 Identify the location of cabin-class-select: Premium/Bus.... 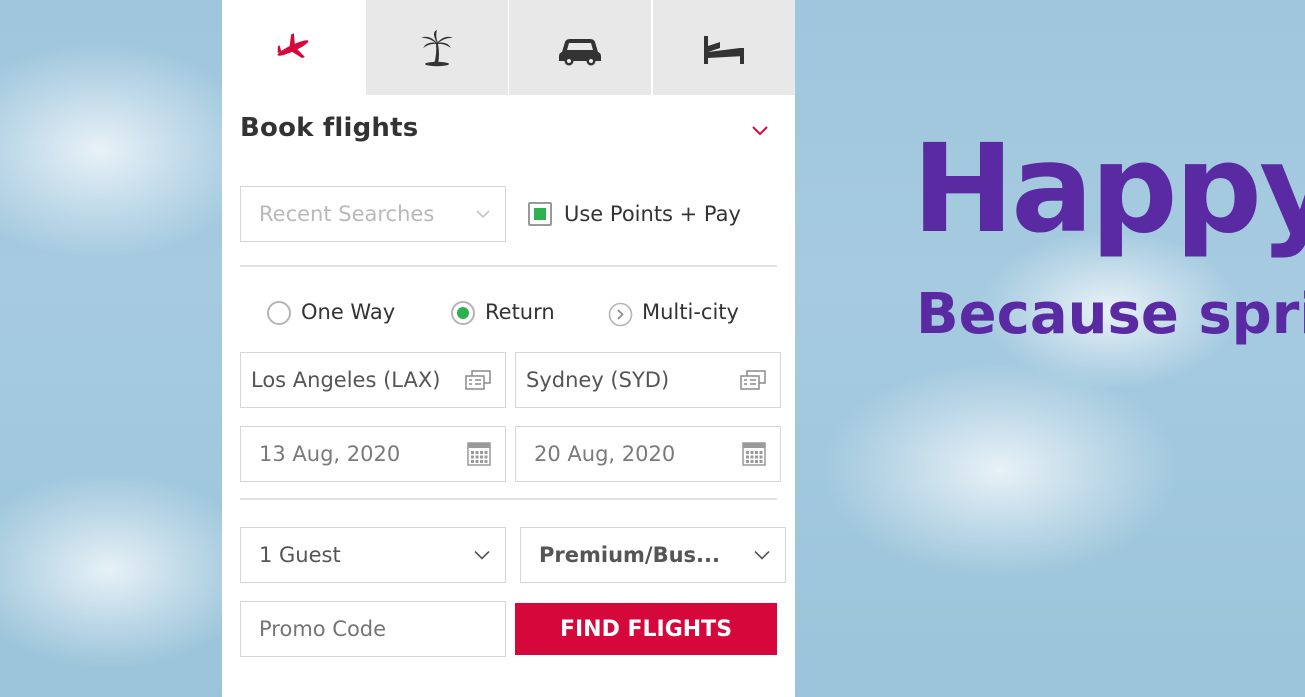
(653, 555).